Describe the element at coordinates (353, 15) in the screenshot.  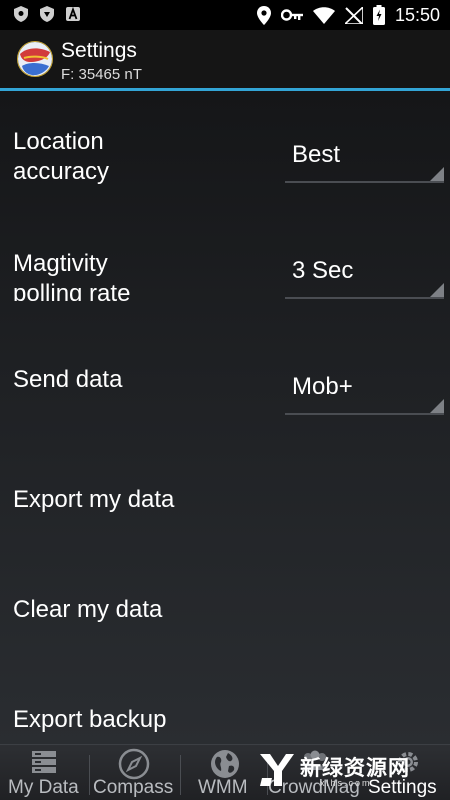
I see `no-signal-icon` at that location.